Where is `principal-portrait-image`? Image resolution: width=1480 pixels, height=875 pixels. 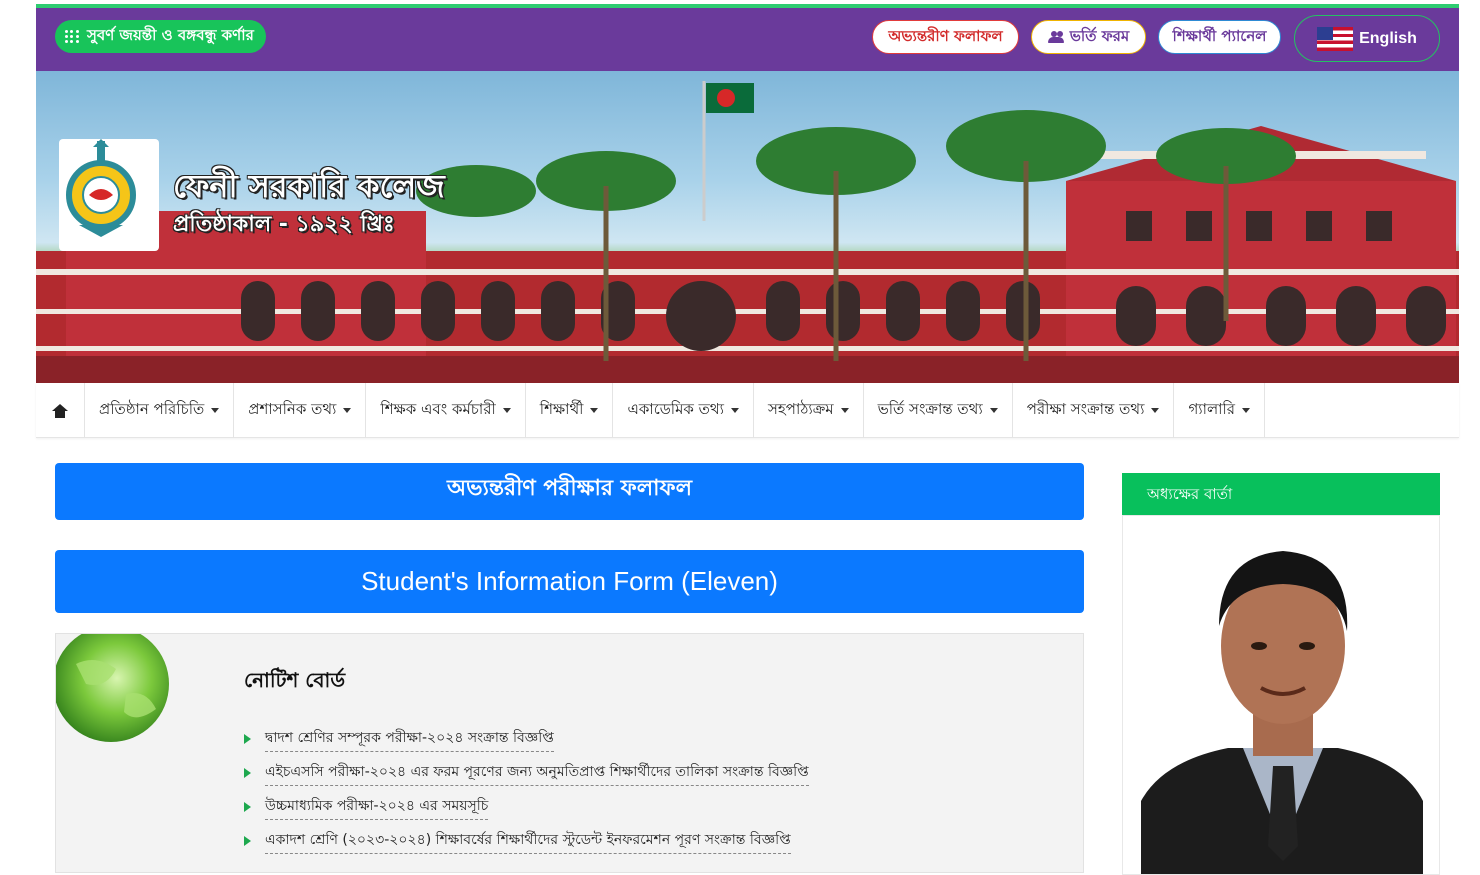 principal-portrait-image is located at coordinates (1281, 695).